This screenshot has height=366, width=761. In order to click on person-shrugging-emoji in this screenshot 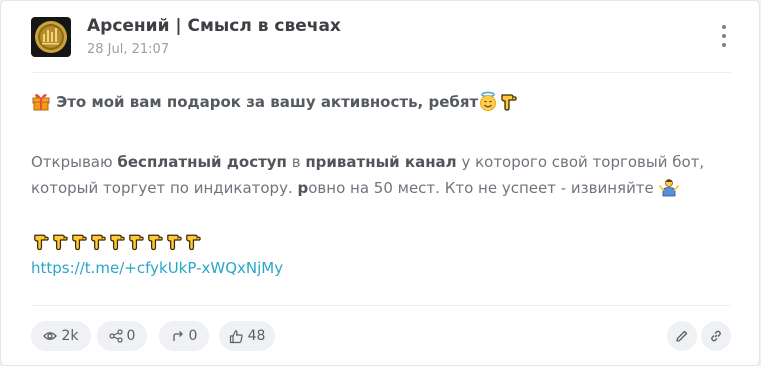, I will do `click(668, 191)`.